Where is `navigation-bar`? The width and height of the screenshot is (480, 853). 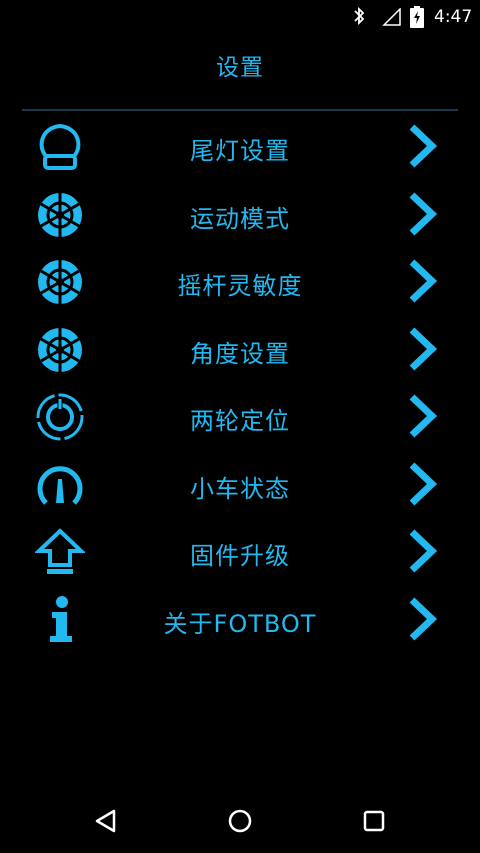
navigation-bar is located at coordinates (240, 820).